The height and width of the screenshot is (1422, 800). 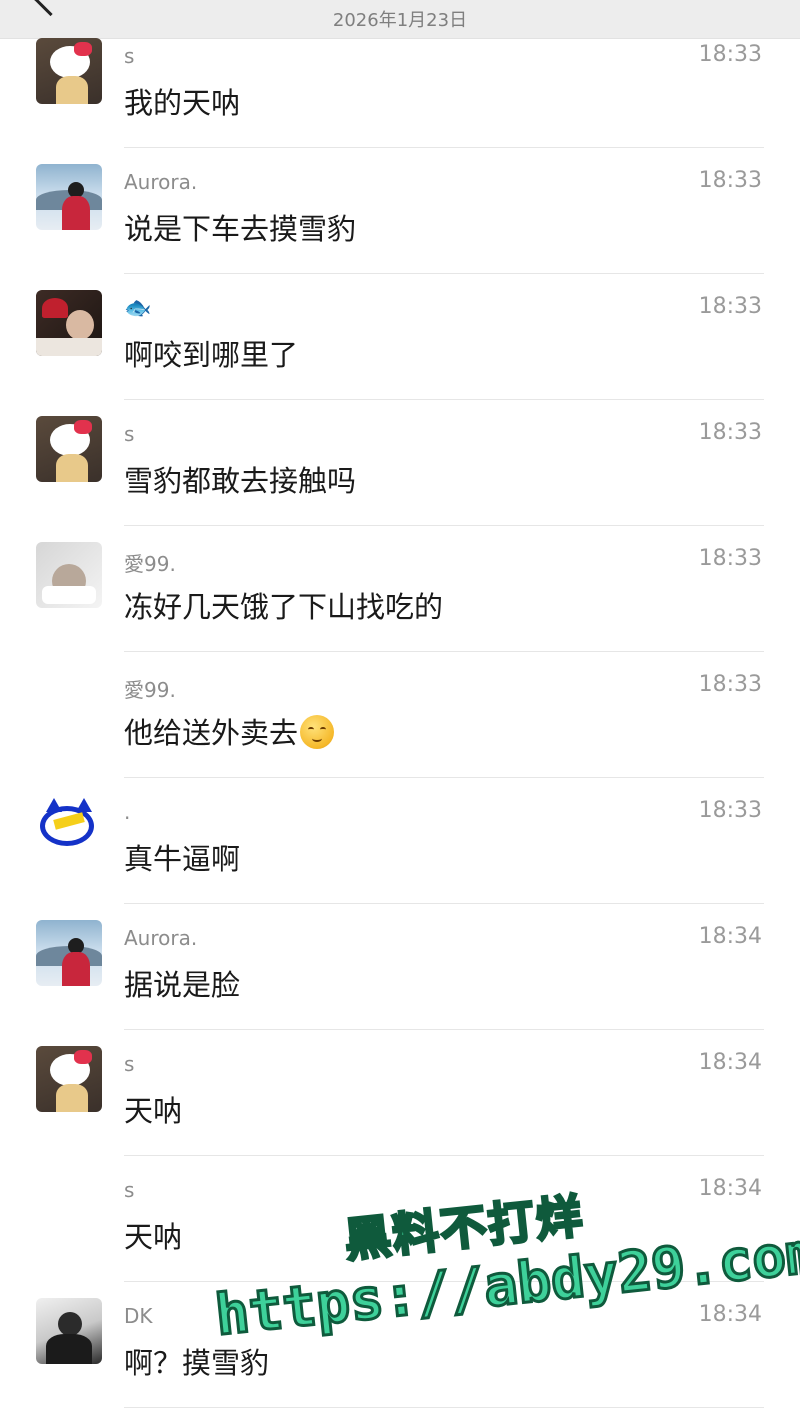 I want to click on message-item: s 18:33 我的天呐, so click(x=400, y=85).